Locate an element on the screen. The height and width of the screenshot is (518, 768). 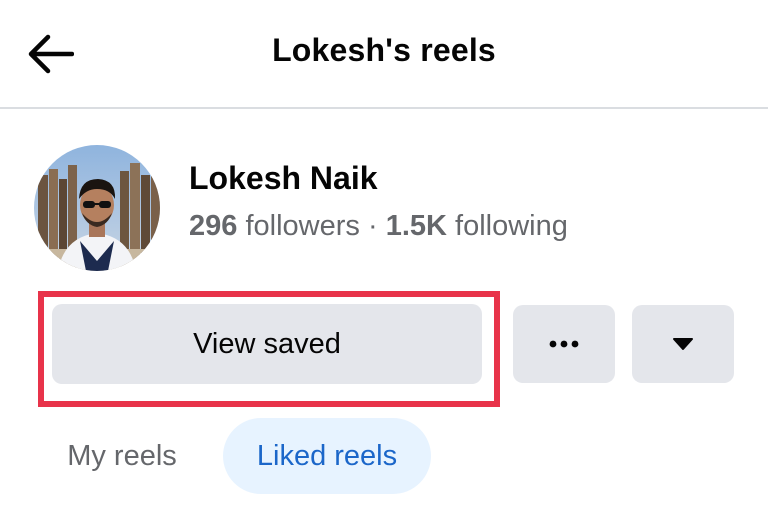
caret-down-icon is located at coordinates (683, 344).